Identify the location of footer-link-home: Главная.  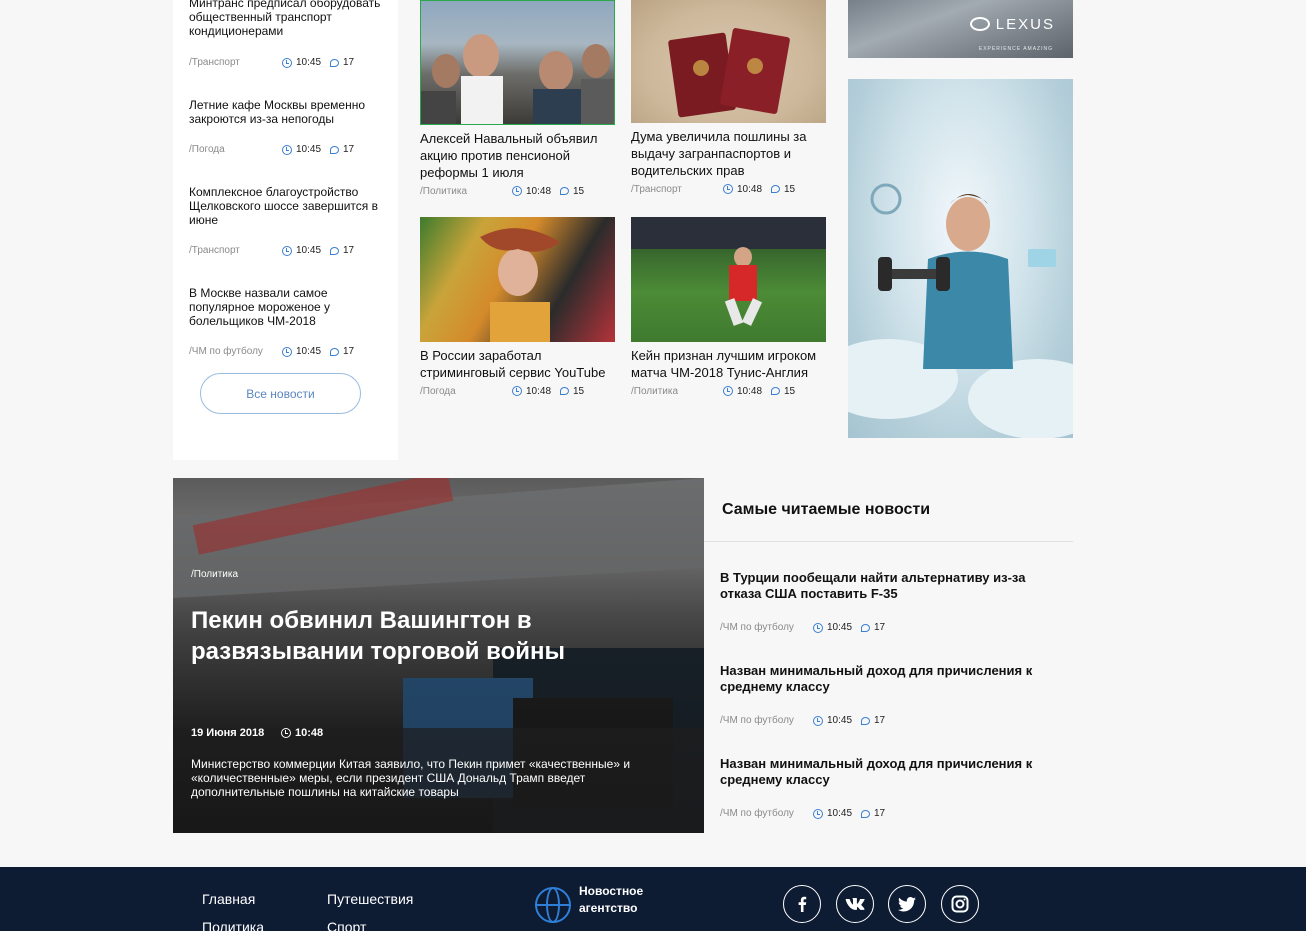
(228, 899).